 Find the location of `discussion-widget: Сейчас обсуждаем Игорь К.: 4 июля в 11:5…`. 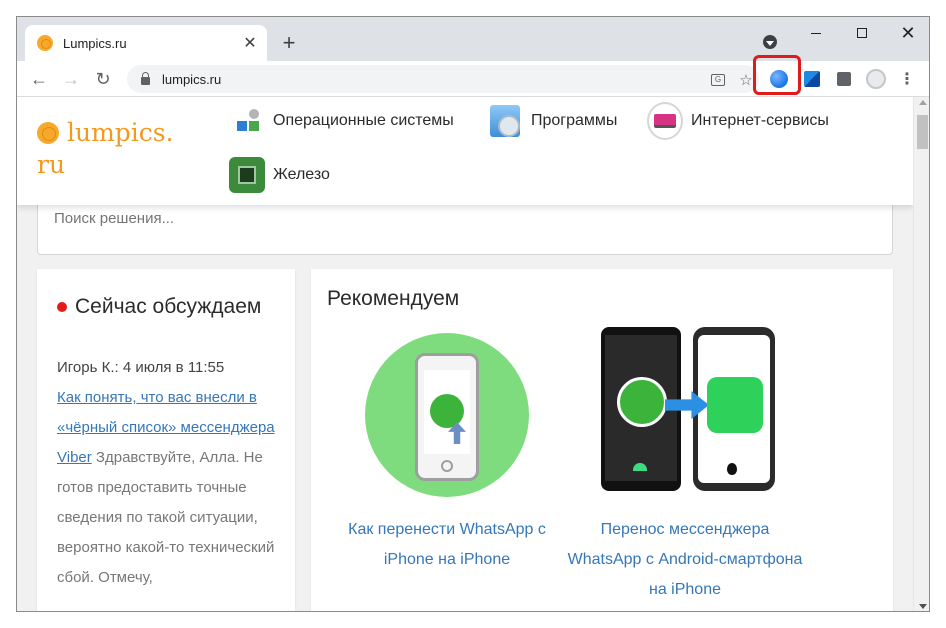

discussion-widget: Сейчас обсуждаем Игорь К.: 4 июля в 11:5… is located at coordinates (166, 440).